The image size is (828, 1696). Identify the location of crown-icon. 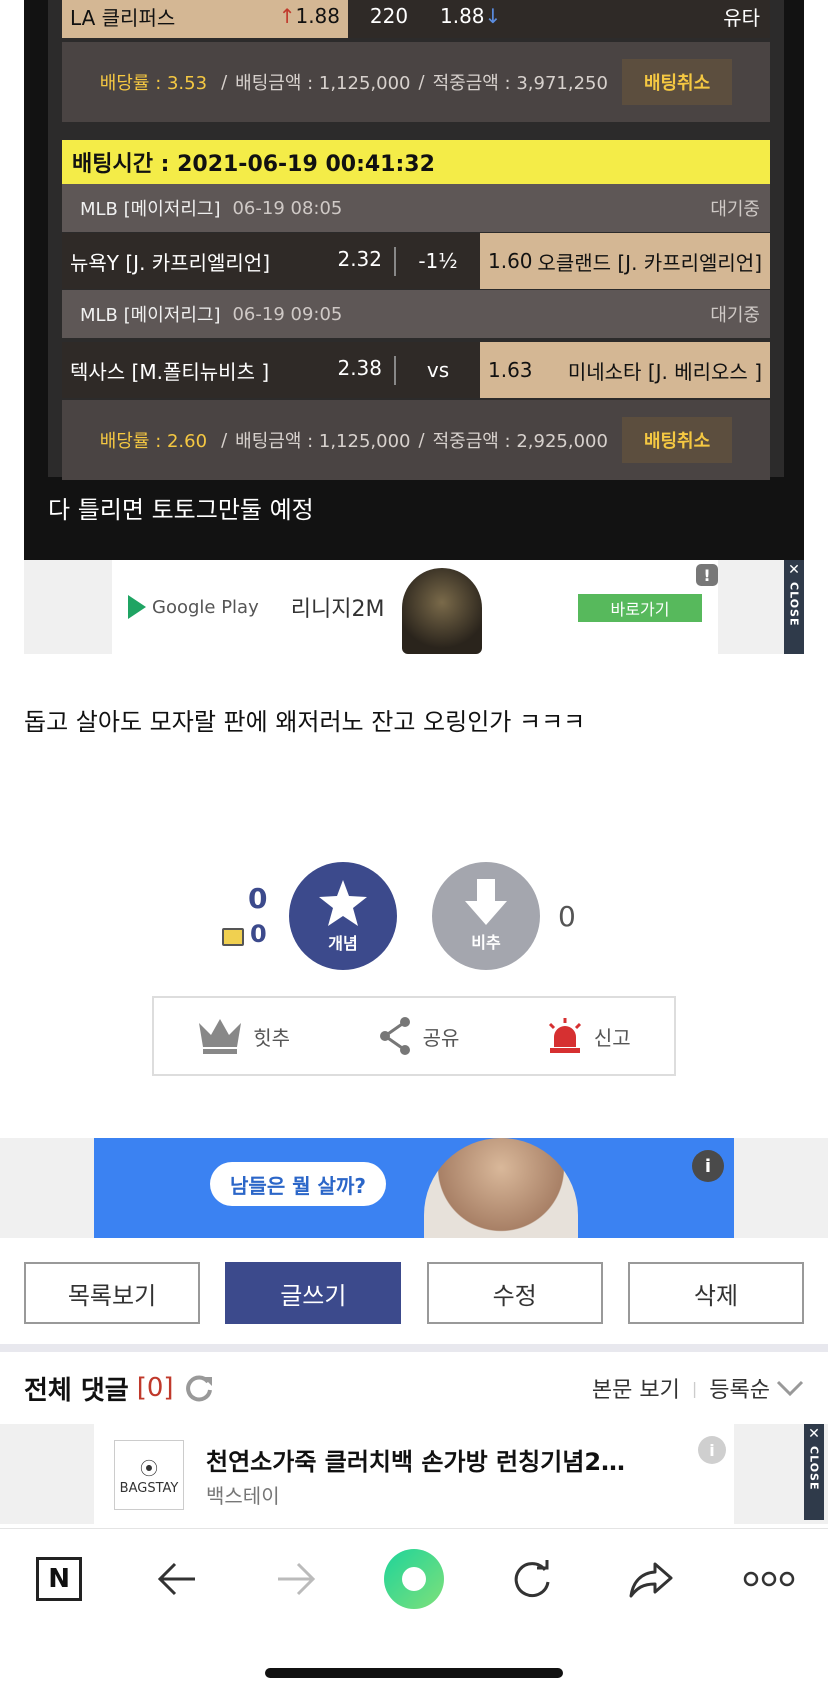
(220, 1036).